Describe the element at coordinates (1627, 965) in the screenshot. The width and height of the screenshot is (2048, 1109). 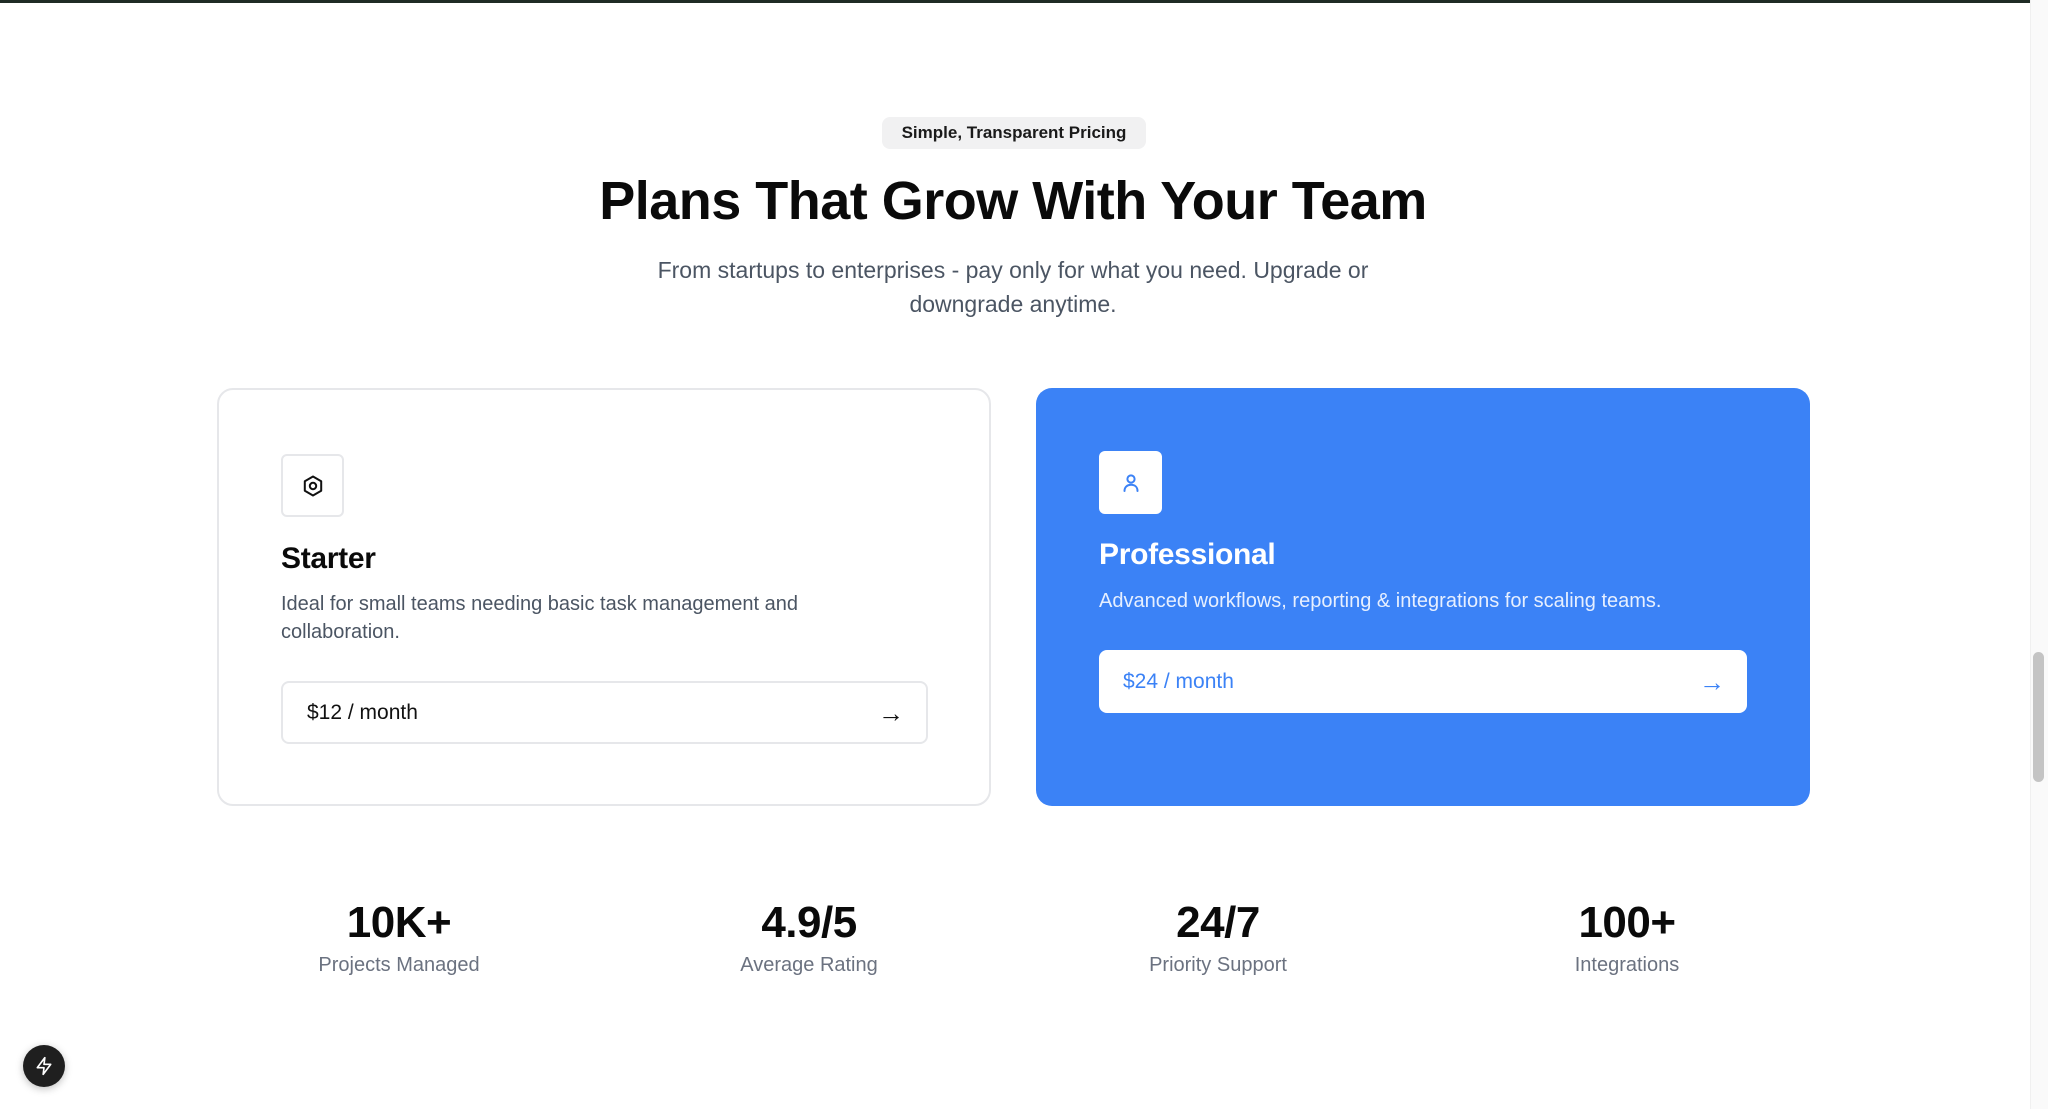
I see `stat-label: Integrations` at that location.